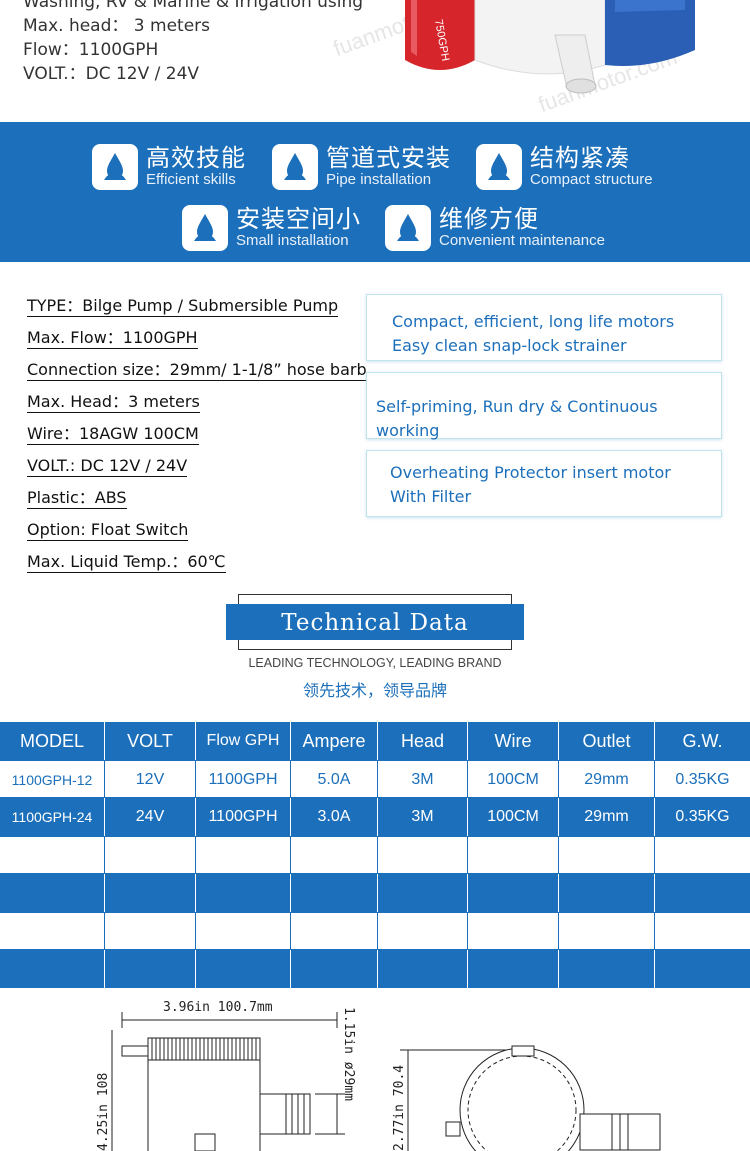 The width and height of the screenshot is (750, 1151). Describe the element at coordinates (108, 530) in the screenshot. I see `spec-item: Option: Float Switch` at that location.